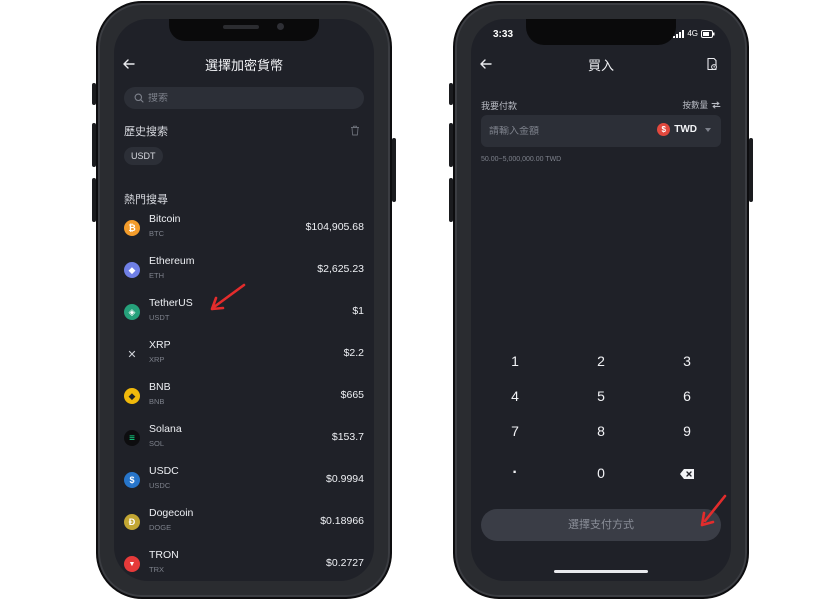  Describe the element at coordinates (165, 219) in the screenshot. I see `coin-name: Bitcoin` at that location.